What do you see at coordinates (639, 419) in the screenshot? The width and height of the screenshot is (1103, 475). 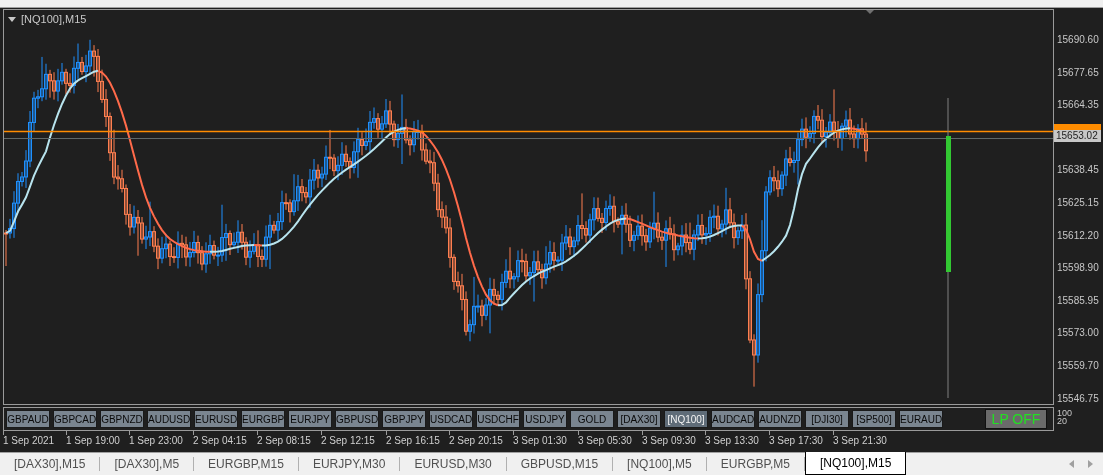 I see `symbol-button: [DAX30]` at bounding box center [639, 419].